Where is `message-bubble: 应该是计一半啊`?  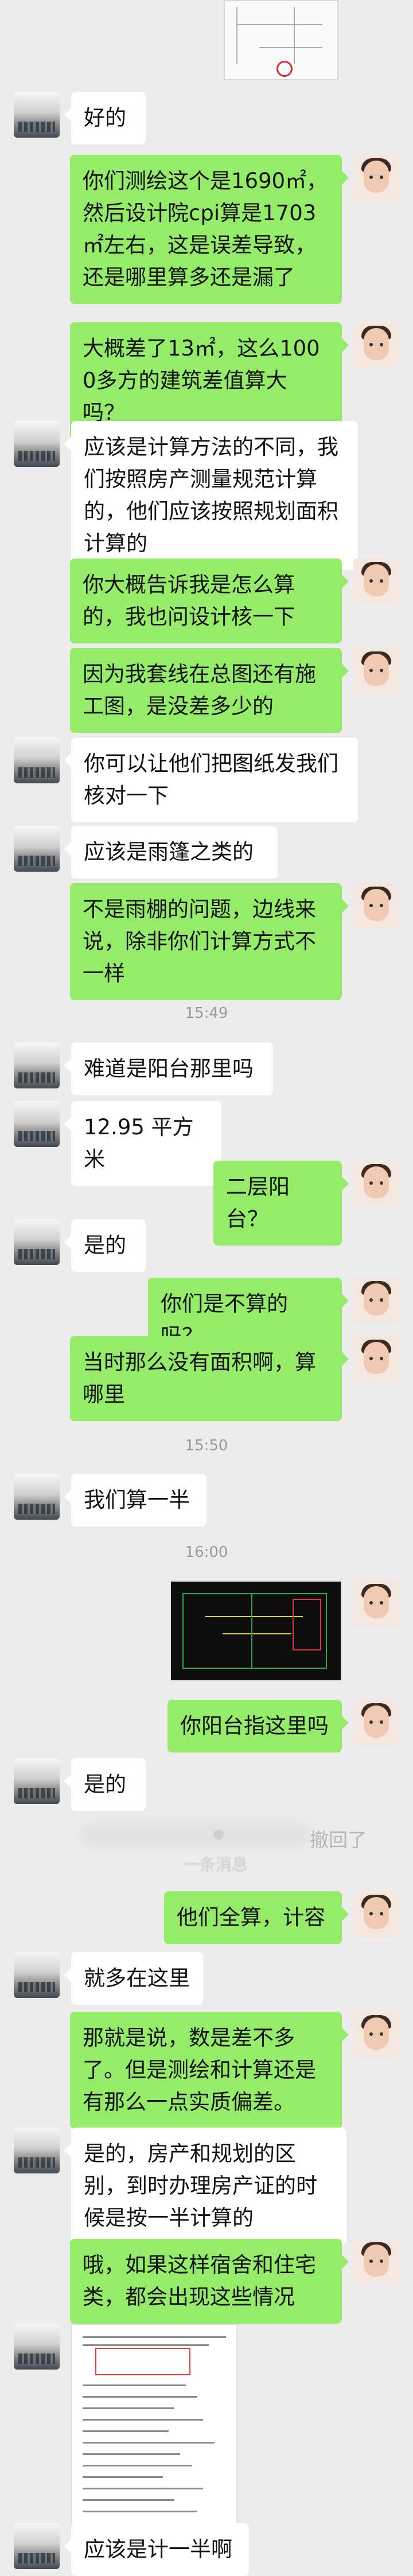 message-bubble: 应该是计一半啊 is located at coordinates (156, 2549).